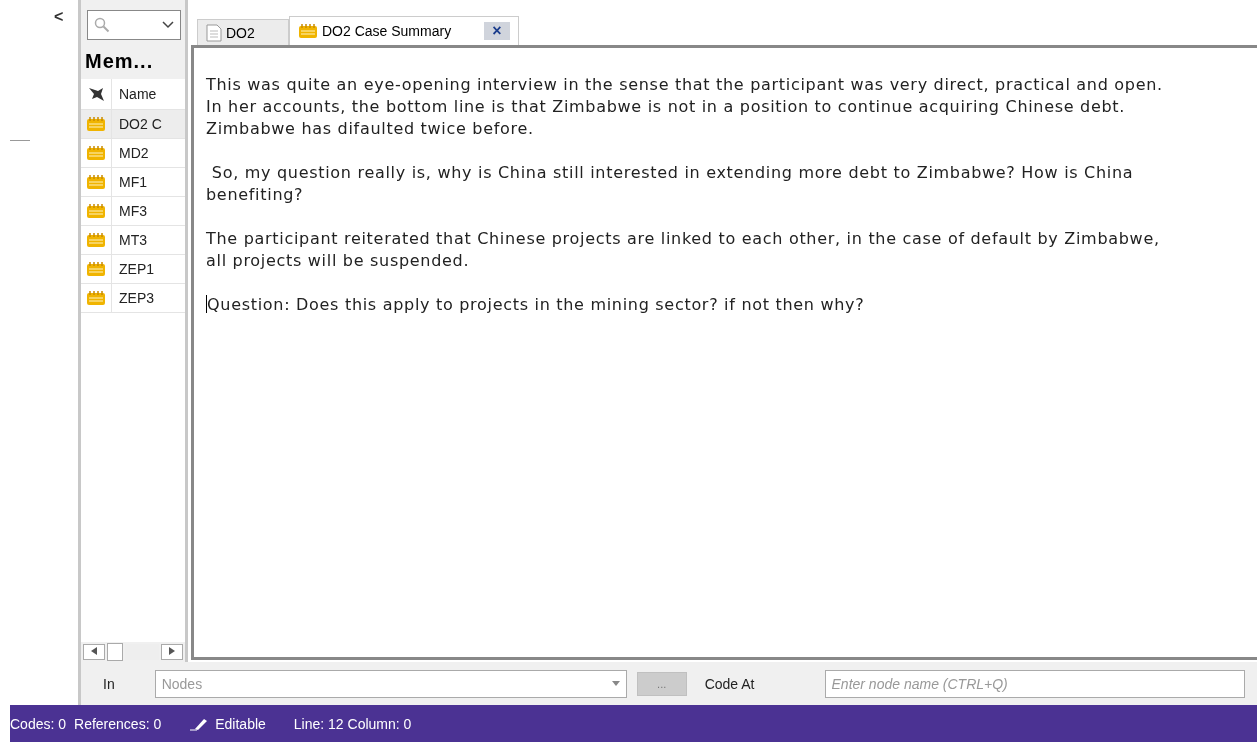 The image size is (1257, 742). What do you see at coordinates (133, 153) in the screenshot?
I see `memo-row: MD2` at bounding box center [133, 153].